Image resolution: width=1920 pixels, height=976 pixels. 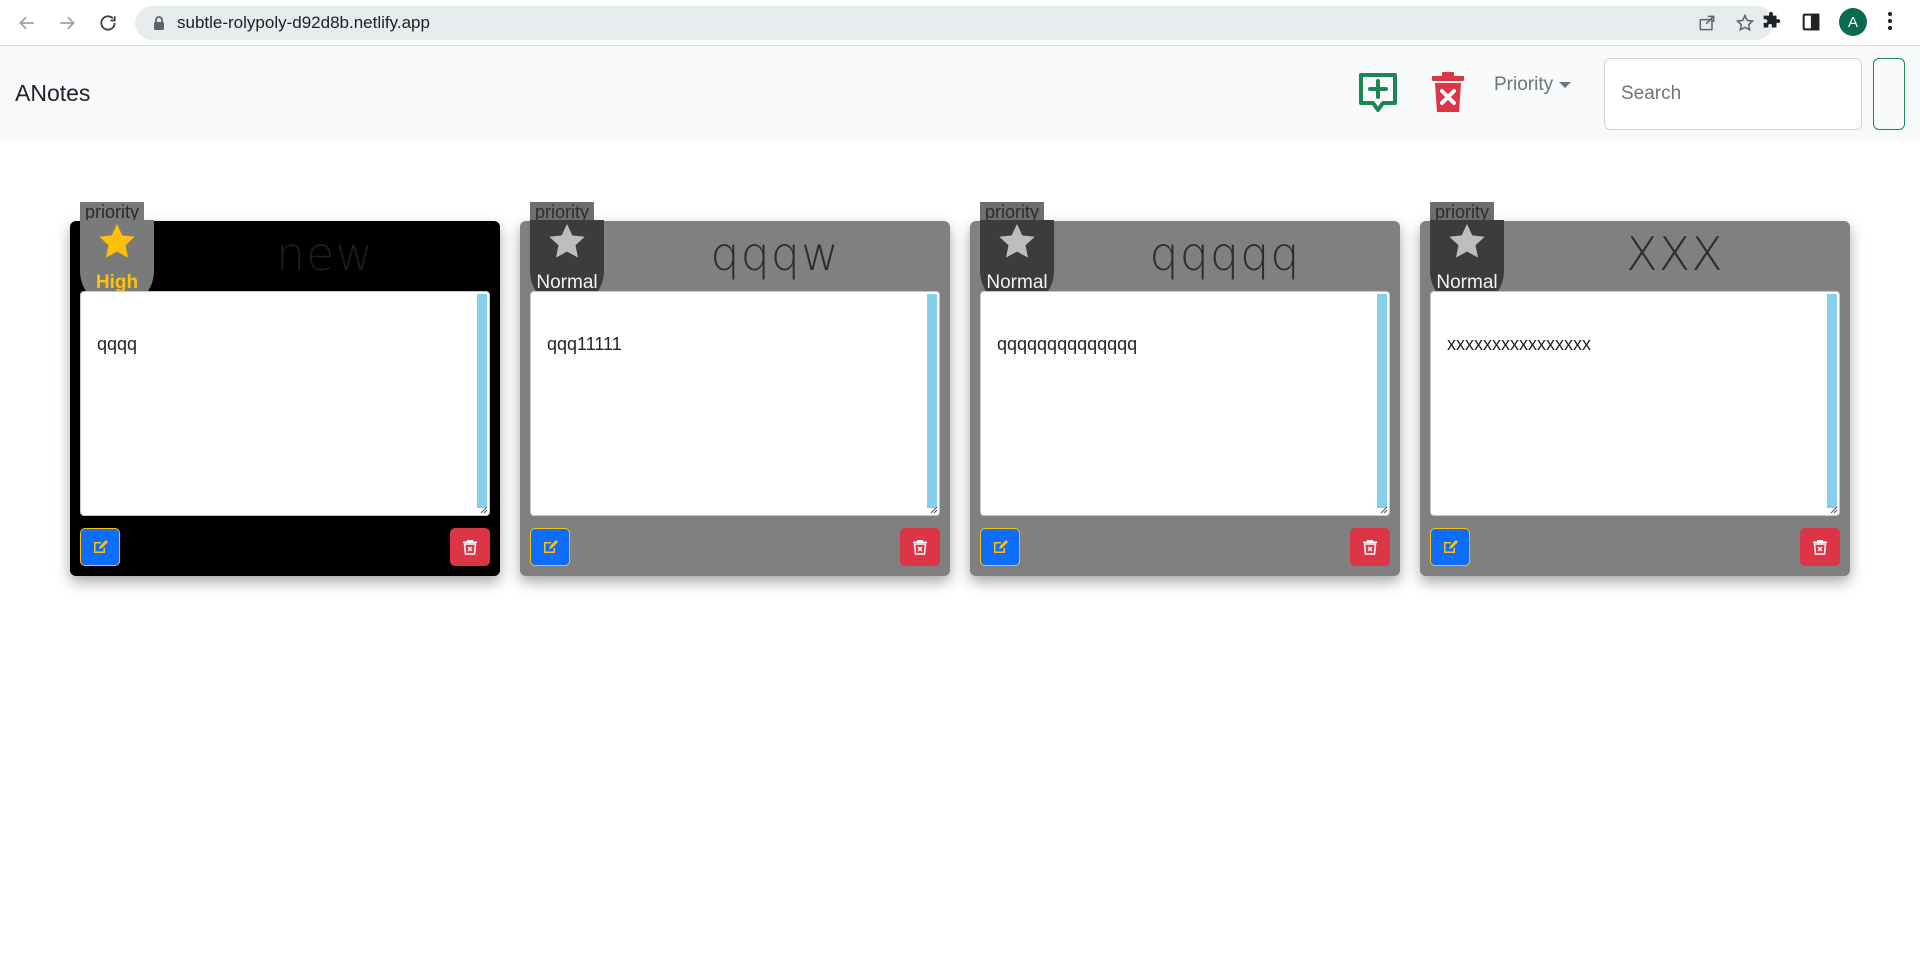 I want to click on note-card: priority High new qqqq, so click(x=285, y=389).